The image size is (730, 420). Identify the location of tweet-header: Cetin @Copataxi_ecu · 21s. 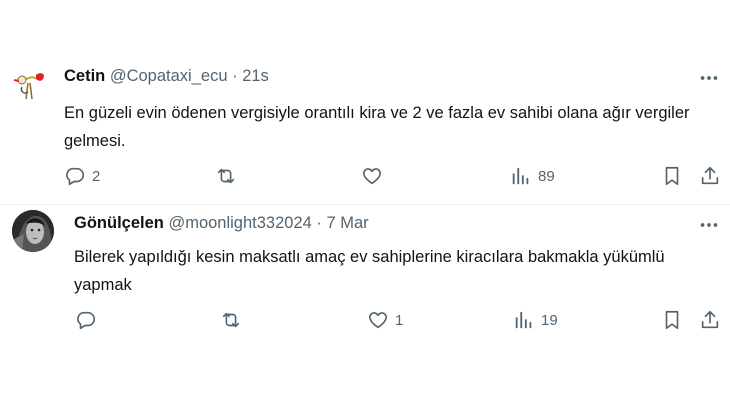
(166, 76).